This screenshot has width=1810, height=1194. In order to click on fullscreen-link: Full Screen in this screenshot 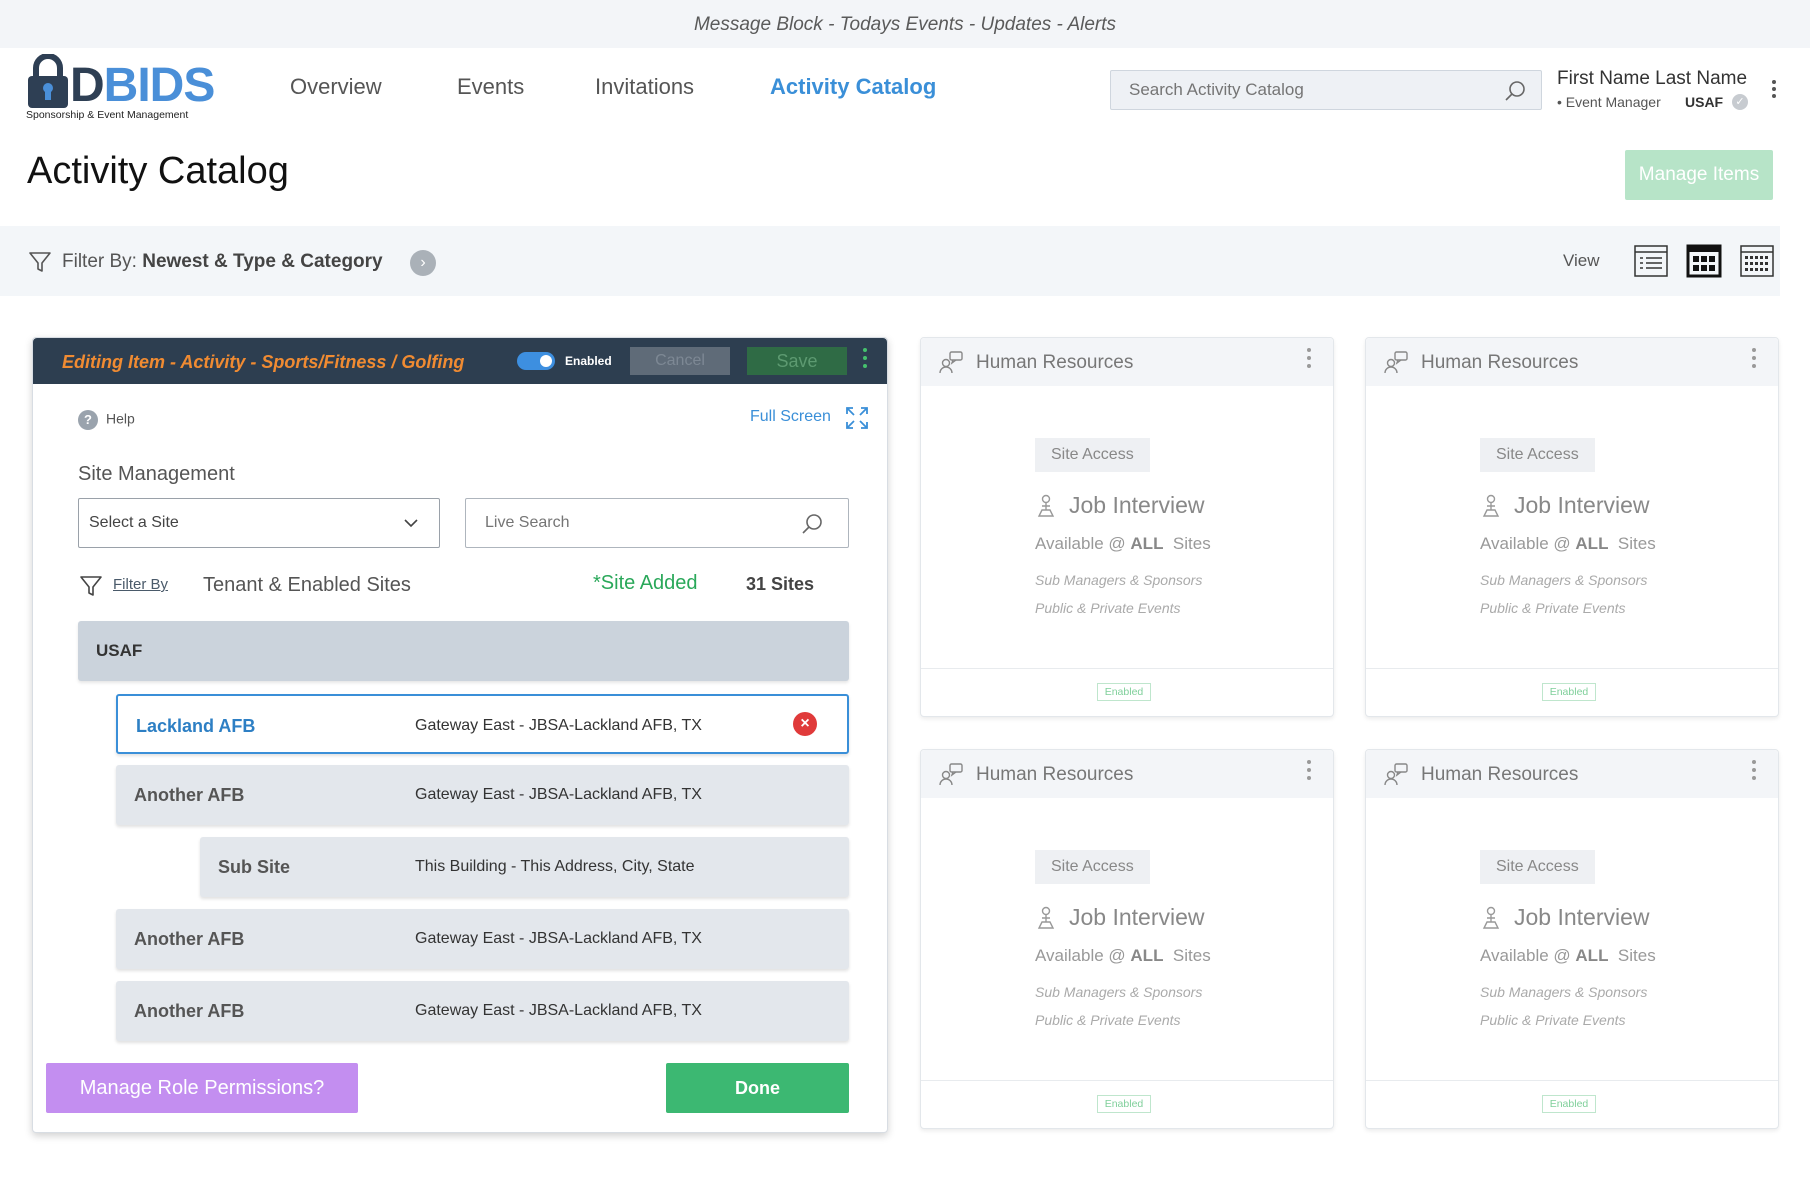, I will do `click(790, 417)`.